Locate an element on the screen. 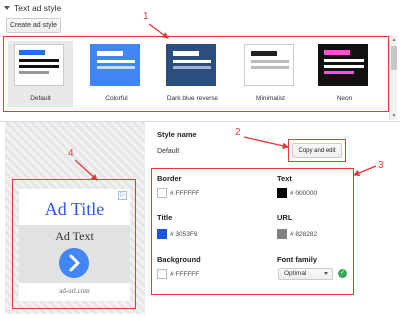 This screenshot has width=400, height=318. font-family-label: Font family is located at coordinates (297, 259).